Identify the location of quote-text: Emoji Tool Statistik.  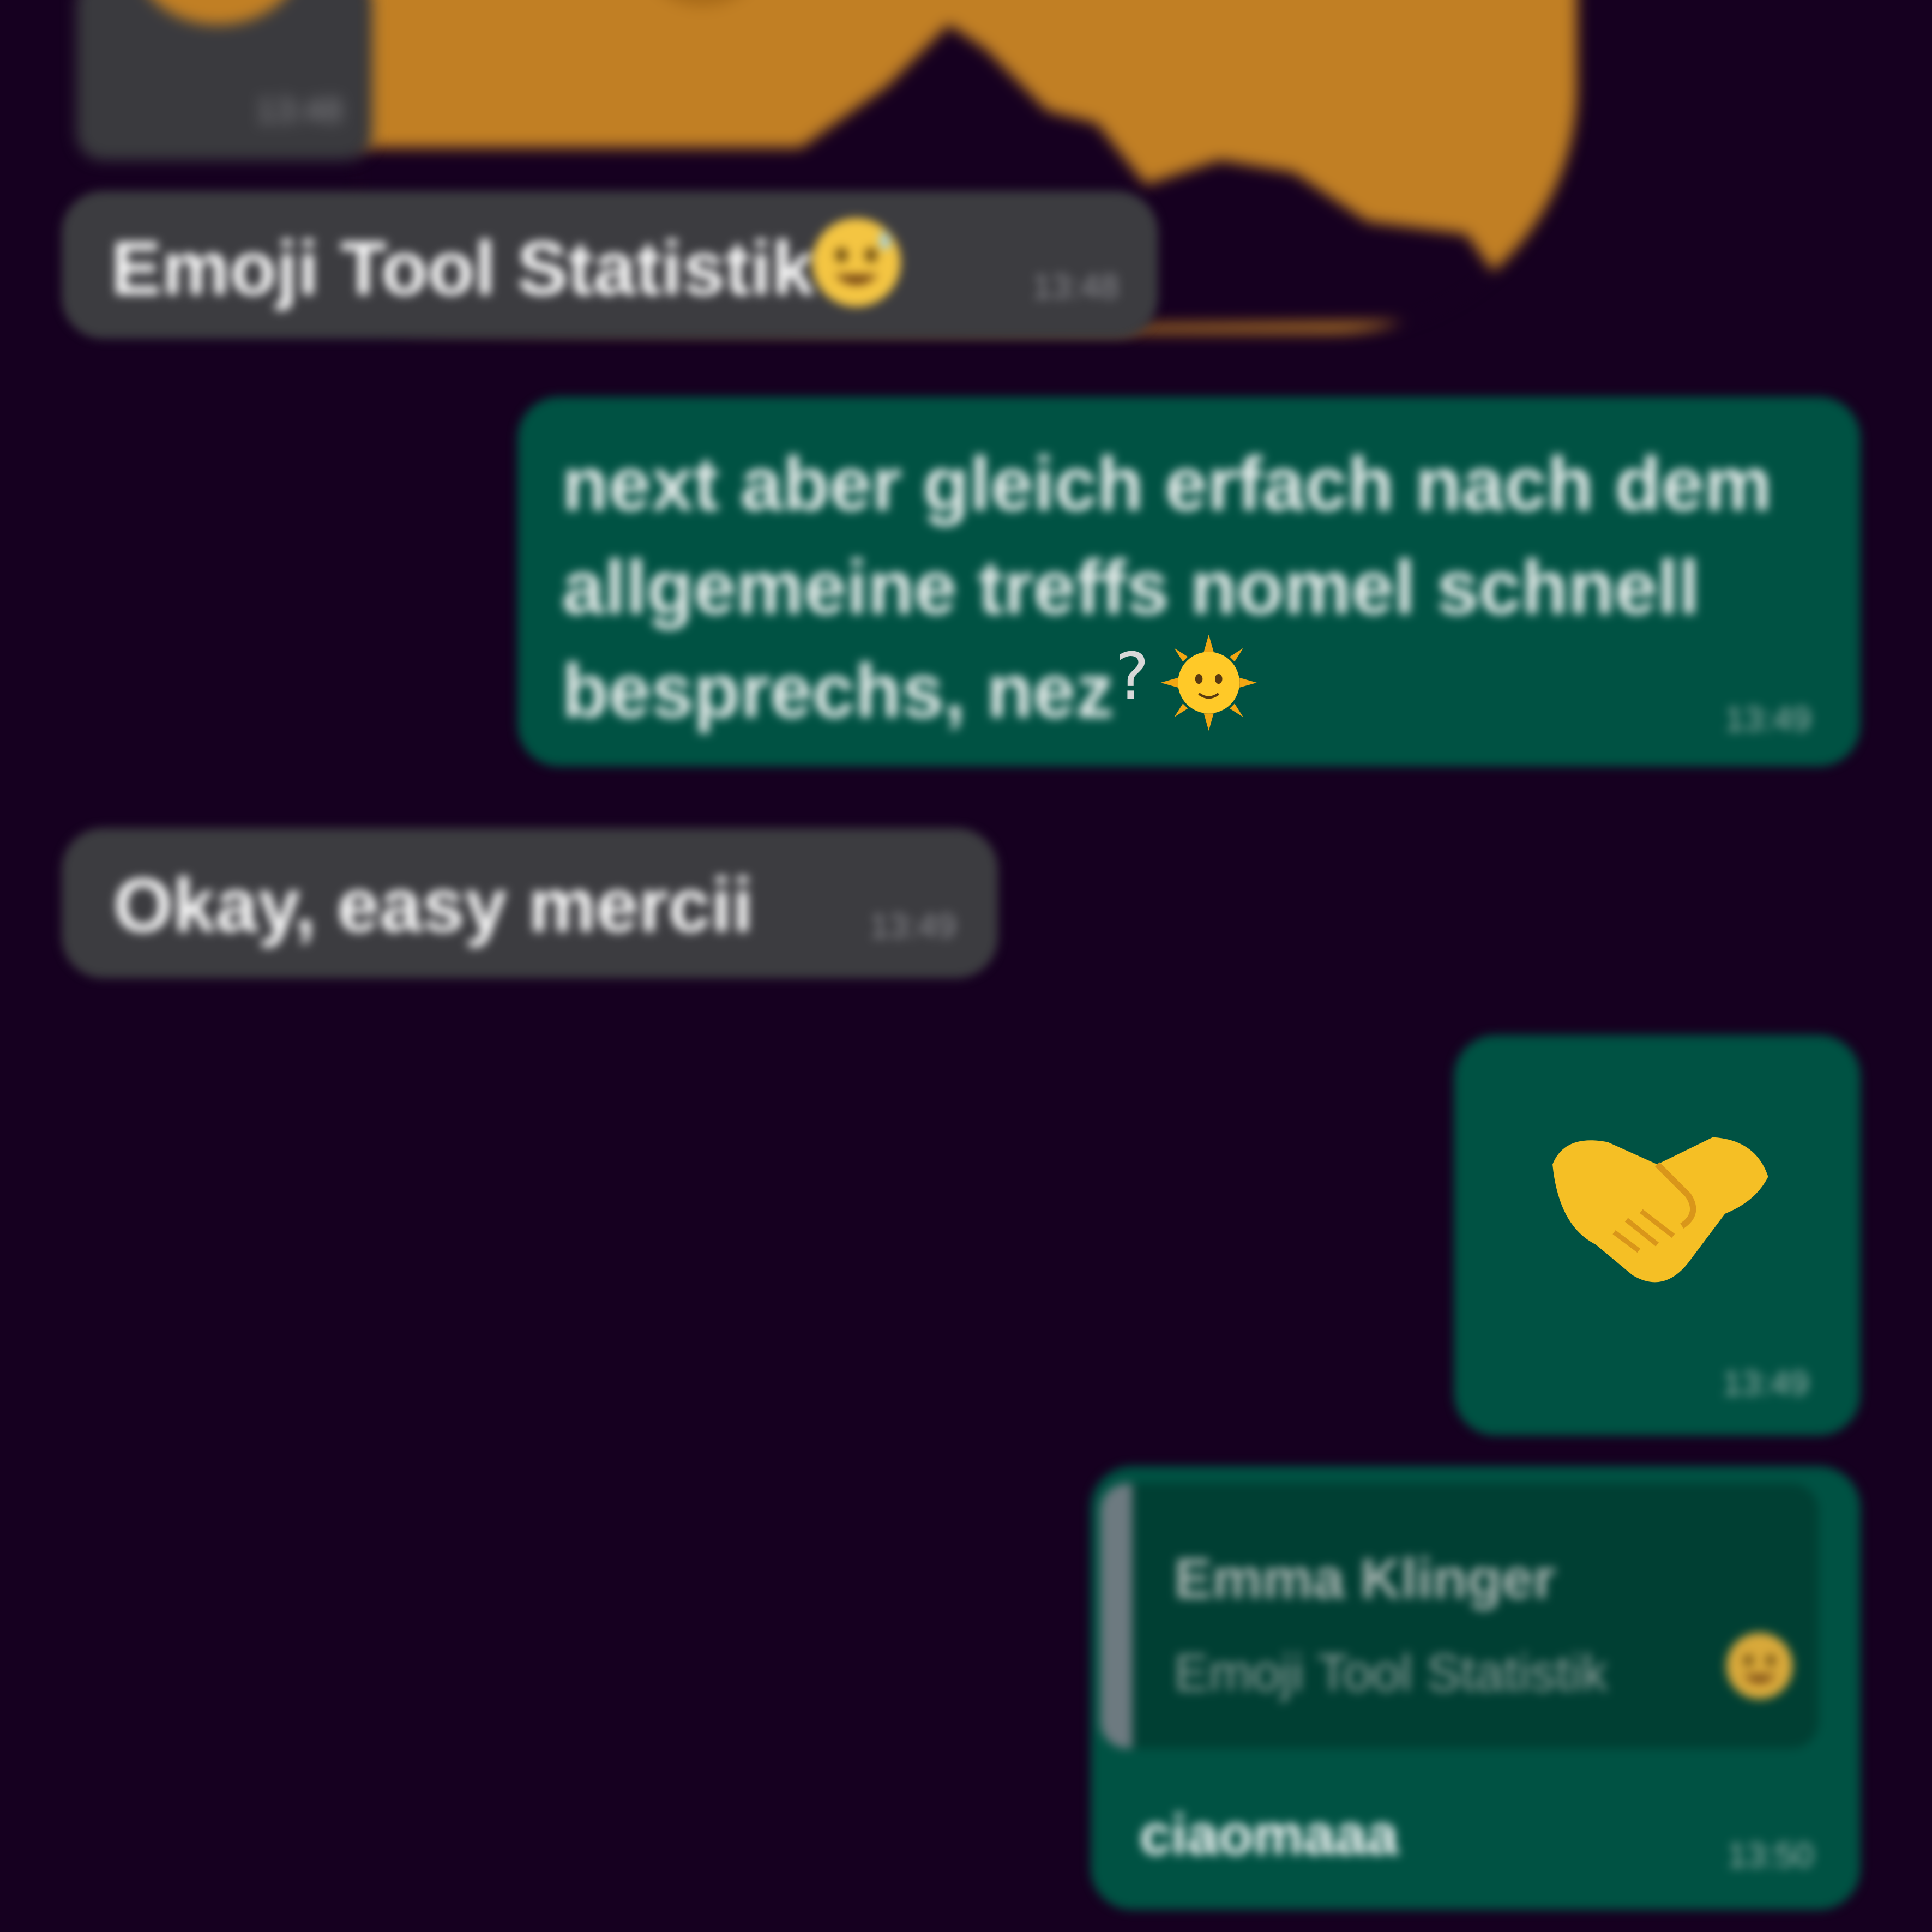
(1391, 1673).